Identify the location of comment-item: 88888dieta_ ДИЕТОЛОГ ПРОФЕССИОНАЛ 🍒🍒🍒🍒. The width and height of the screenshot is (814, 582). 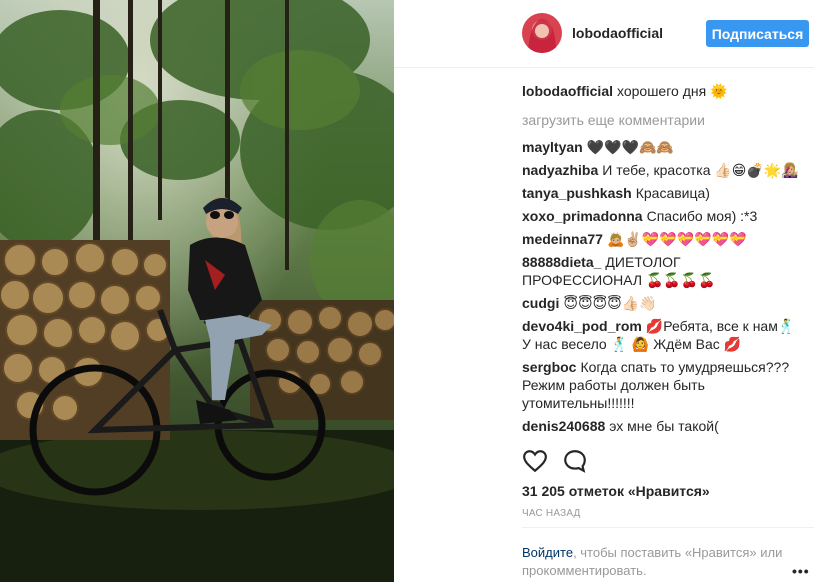
(661, 271).